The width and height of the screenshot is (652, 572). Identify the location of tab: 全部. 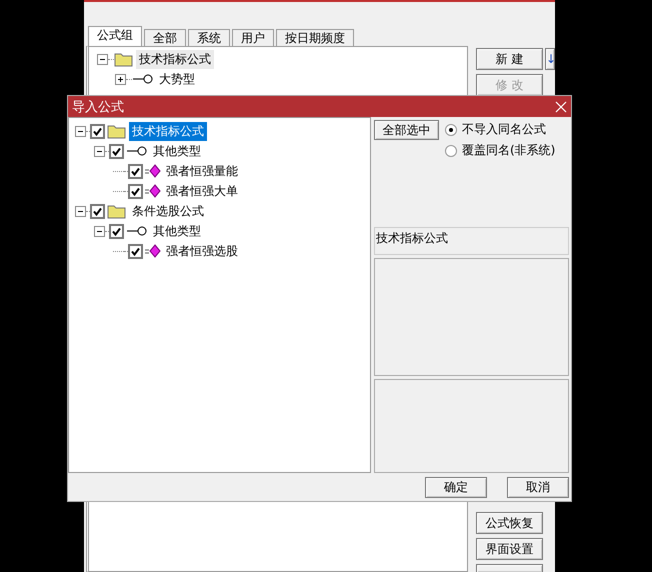
(165, 37).